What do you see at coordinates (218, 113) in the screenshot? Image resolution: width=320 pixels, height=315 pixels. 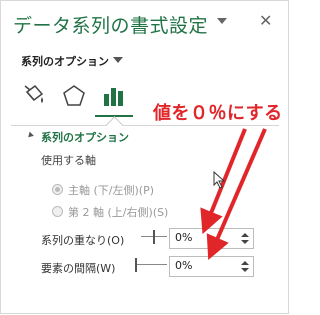 I see `annotation-callout: 値を０％にする` at bounding box center [218, 113].